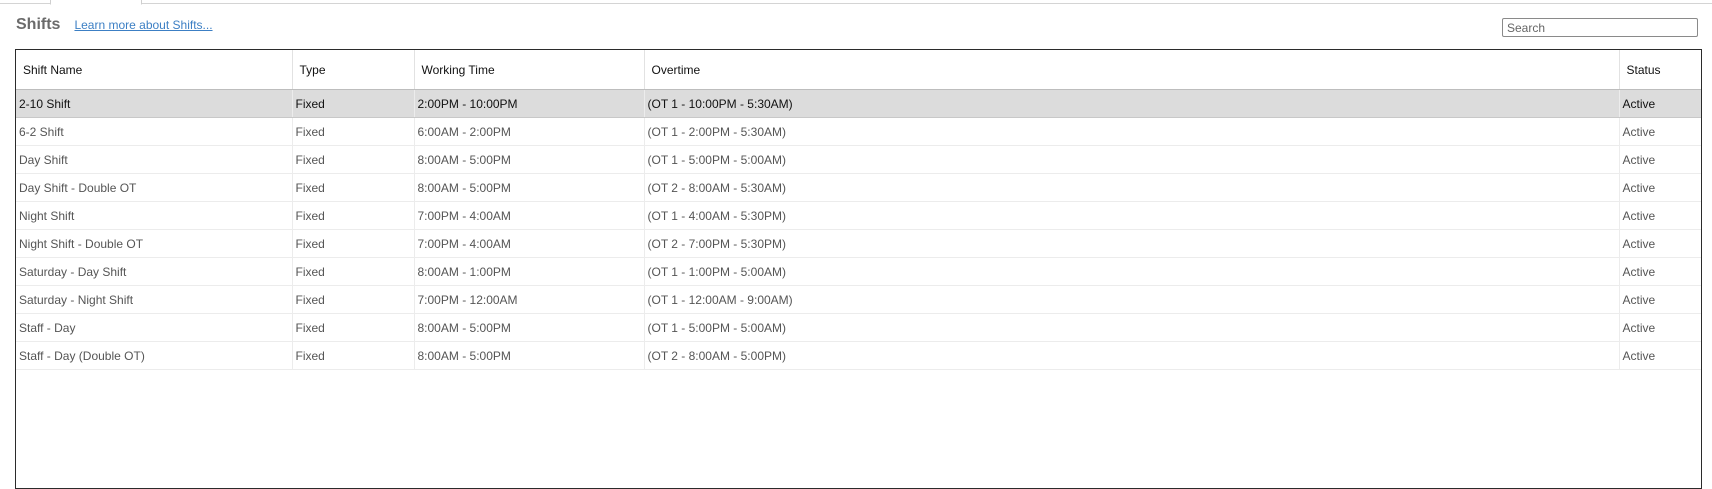 This screenshot has height=489, width=1712. Describe the element at coordinates (1132, 243) in the screenshot. I see `cell-overtime: (OT 2 - 7:00PM - 5:30PM)` at that location.